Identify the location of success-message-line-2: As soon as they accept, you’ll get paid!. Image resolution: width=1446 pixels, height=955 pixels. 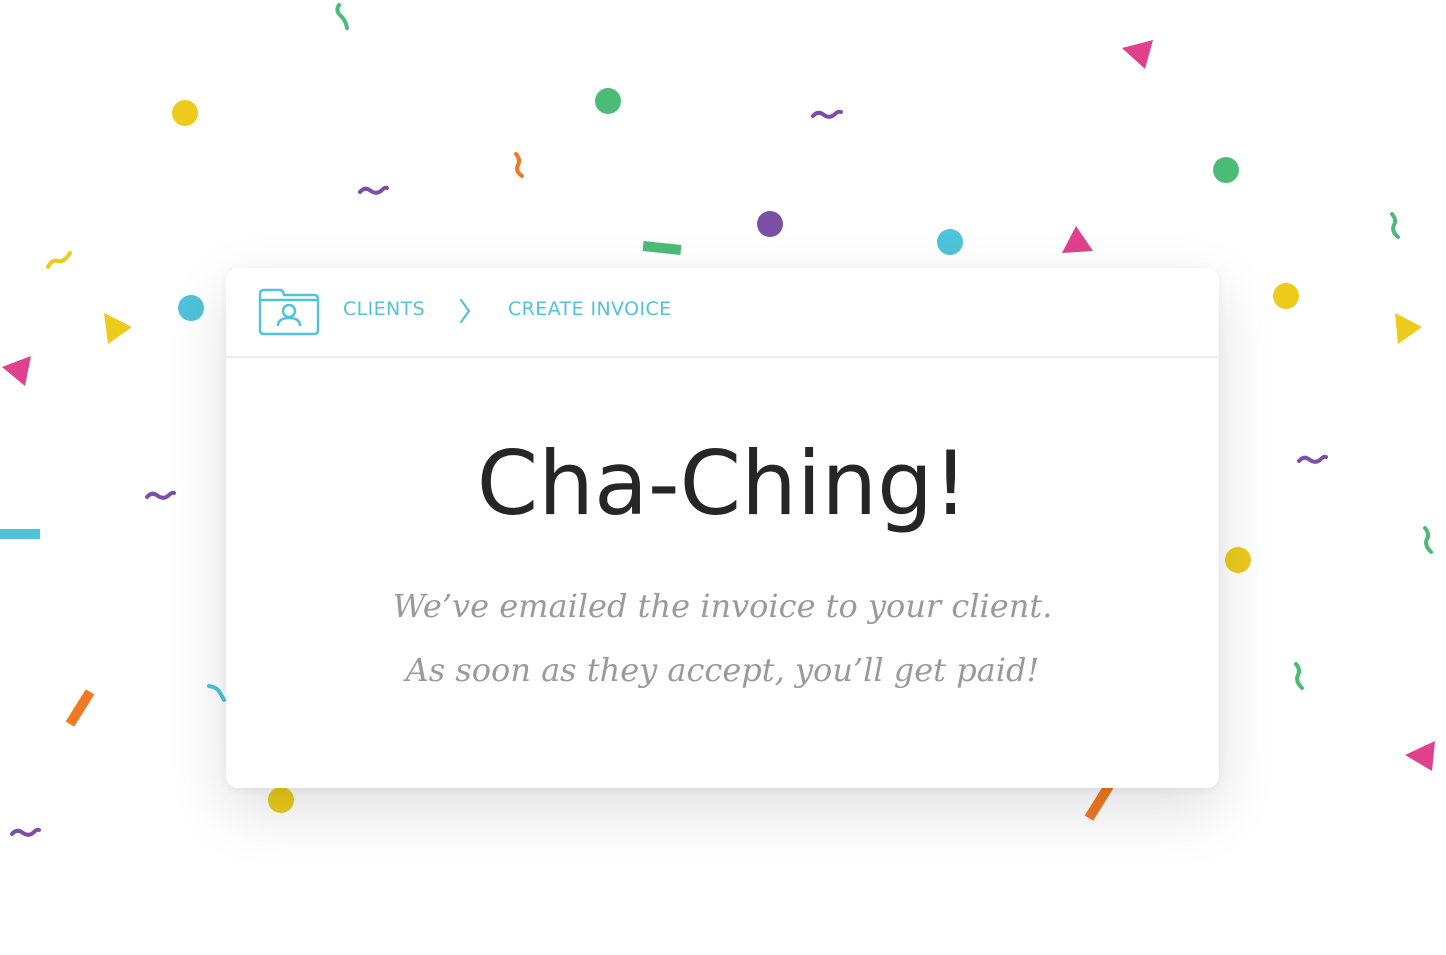
(722, 670).